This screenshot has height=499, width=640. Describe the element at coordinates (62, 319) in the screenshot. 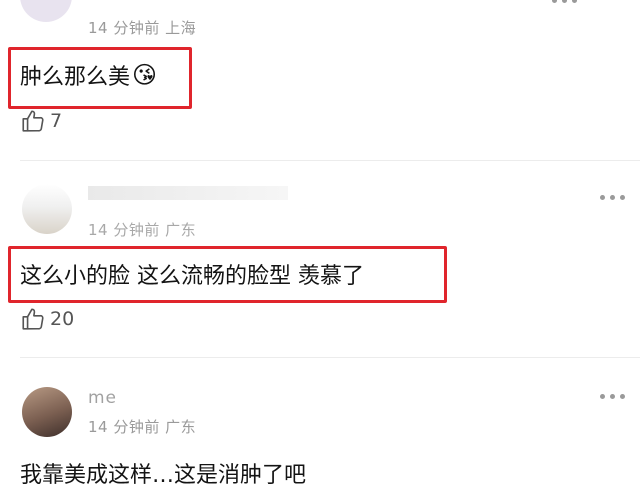

I see `like-count: 20` at that location.